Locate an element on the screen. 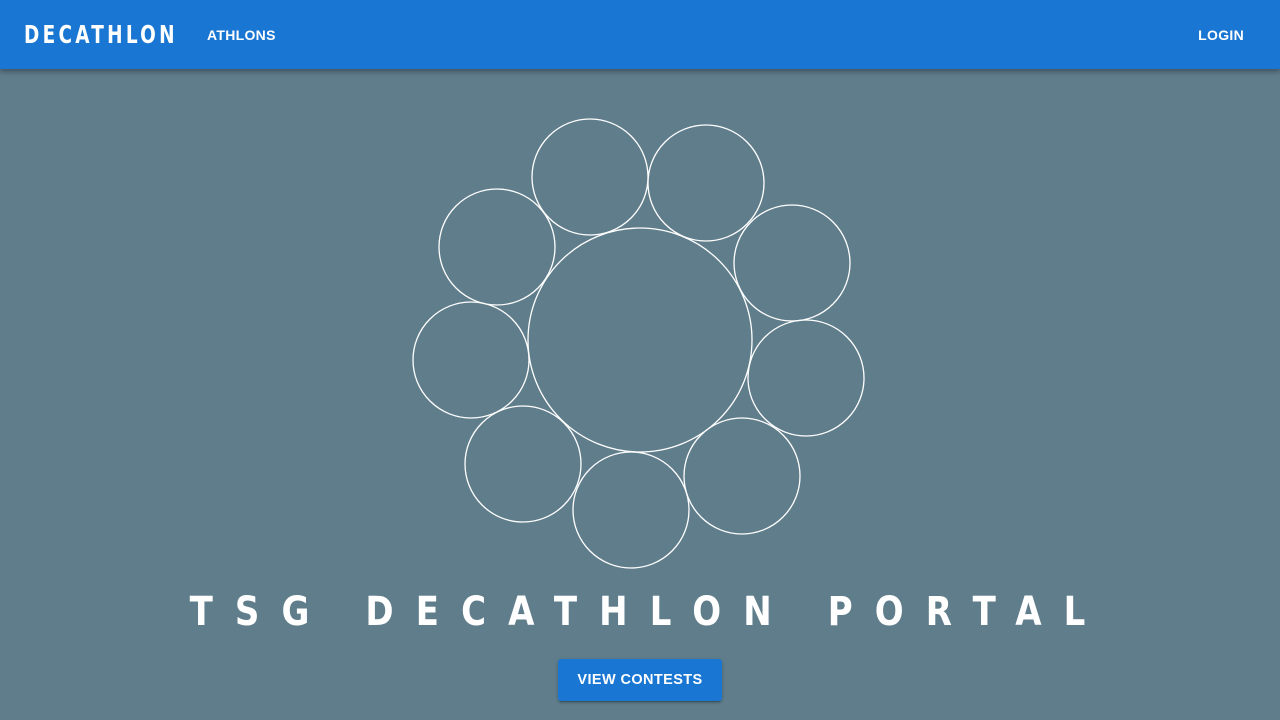  nav-athlons-button: ATHLONS is located at coordinates (241, 35).